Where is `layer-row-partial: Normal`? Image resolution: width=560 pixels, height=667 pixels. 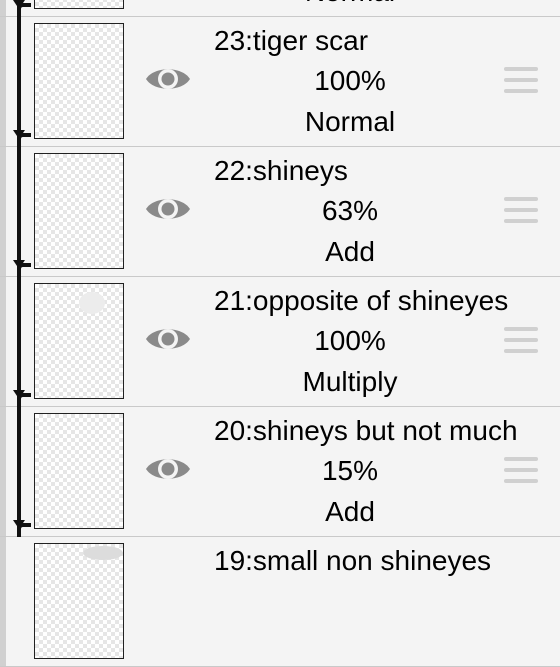 layer-row-partial: Normal is located at coordinates (280, 8).